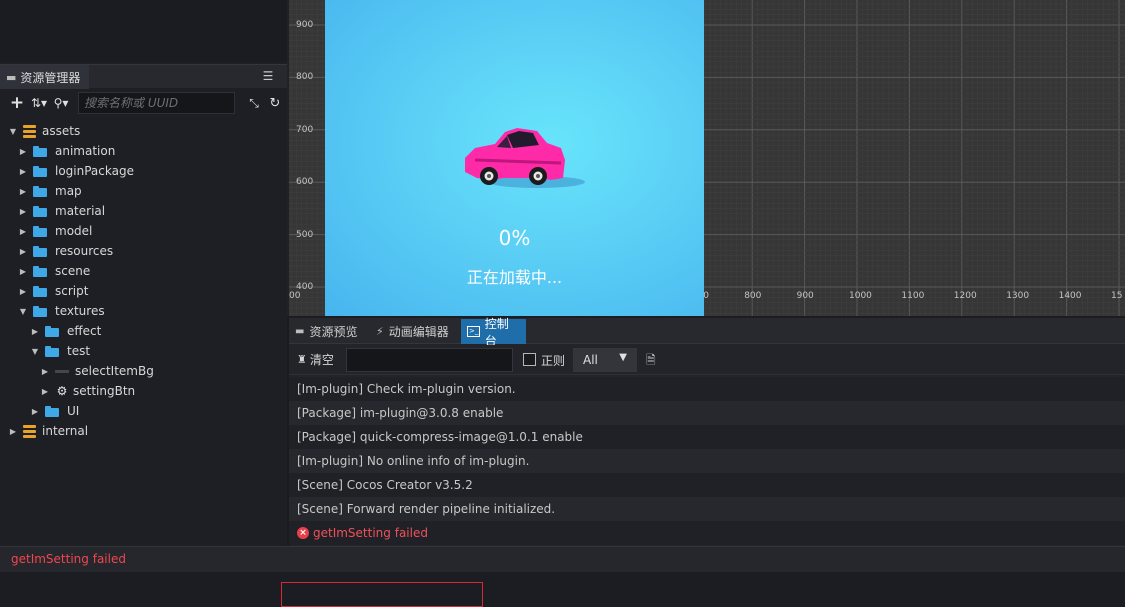 The width and height of the screenshot is (1125, 607). Describe the element at coordinates (562, 559) in the screenshot. I see `status-bar: getImSetting failed` at that location.